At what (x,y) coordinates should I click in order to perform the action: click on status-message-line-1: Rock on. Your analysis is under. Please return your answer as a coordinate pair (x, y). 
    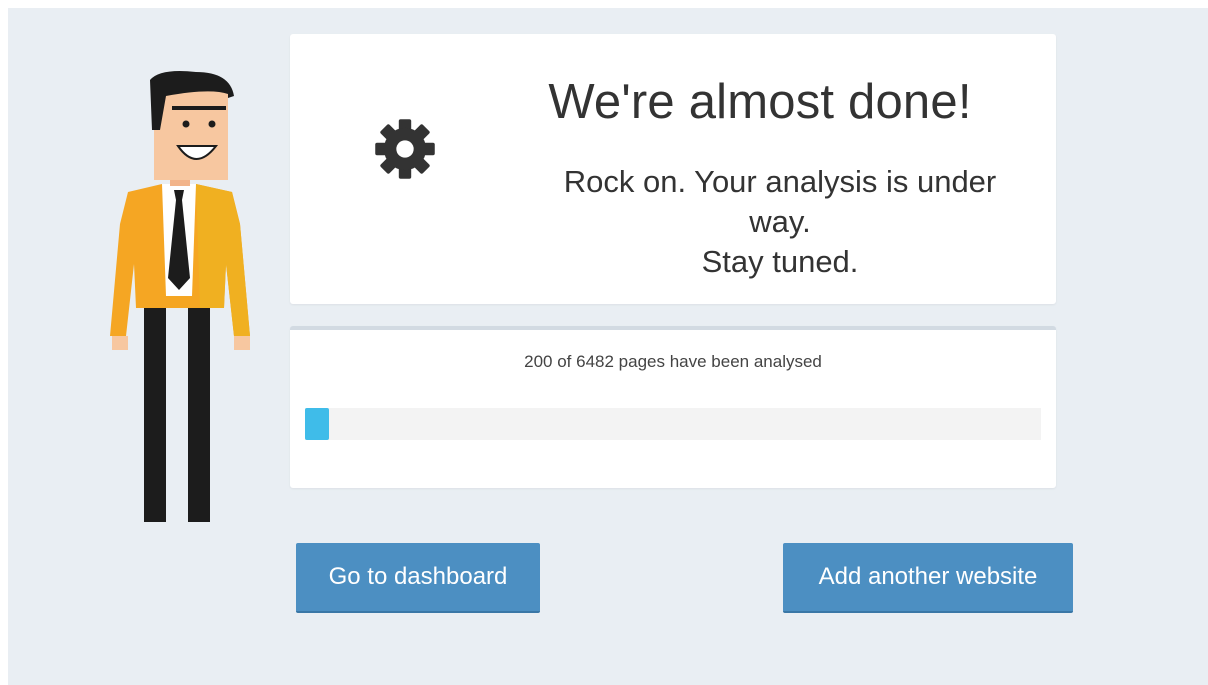
    Looking at the image, I should click on (780, 181).